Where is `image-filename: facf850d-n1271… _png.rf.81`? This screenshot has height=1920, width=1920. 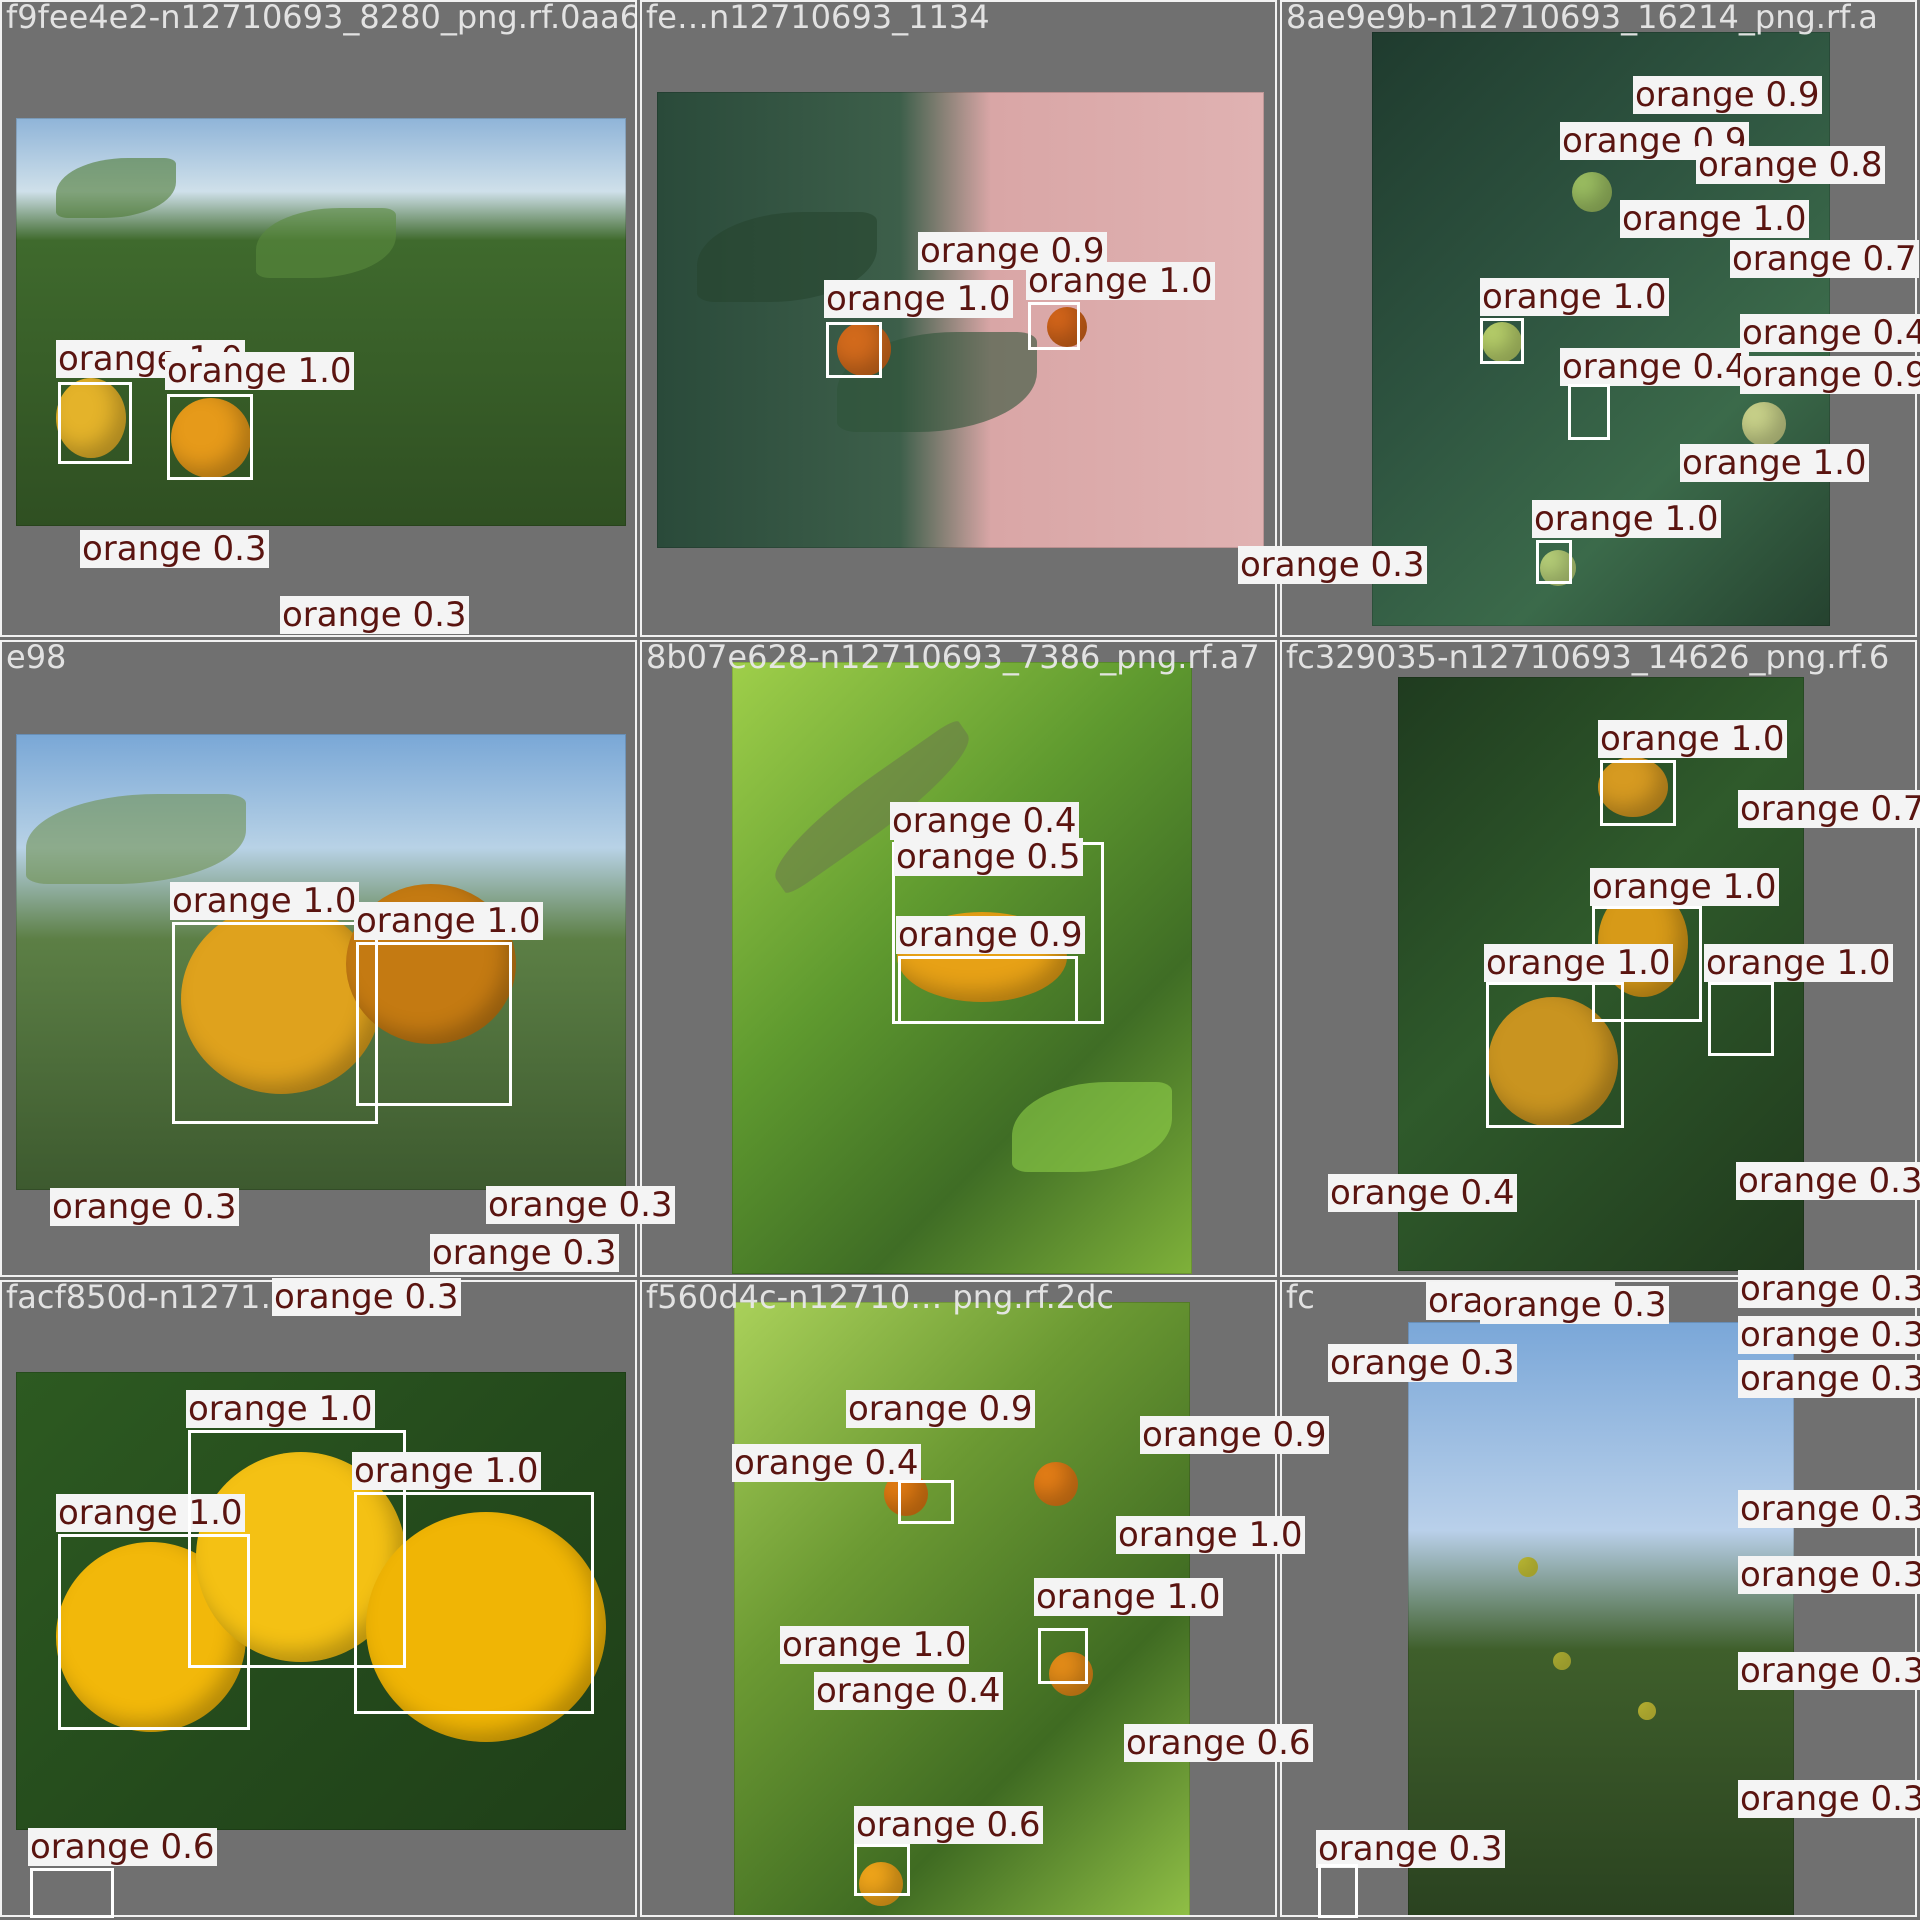 image-filename: facf850d-n1271… _png.rf.81 is located at coordinates (234, 1298).